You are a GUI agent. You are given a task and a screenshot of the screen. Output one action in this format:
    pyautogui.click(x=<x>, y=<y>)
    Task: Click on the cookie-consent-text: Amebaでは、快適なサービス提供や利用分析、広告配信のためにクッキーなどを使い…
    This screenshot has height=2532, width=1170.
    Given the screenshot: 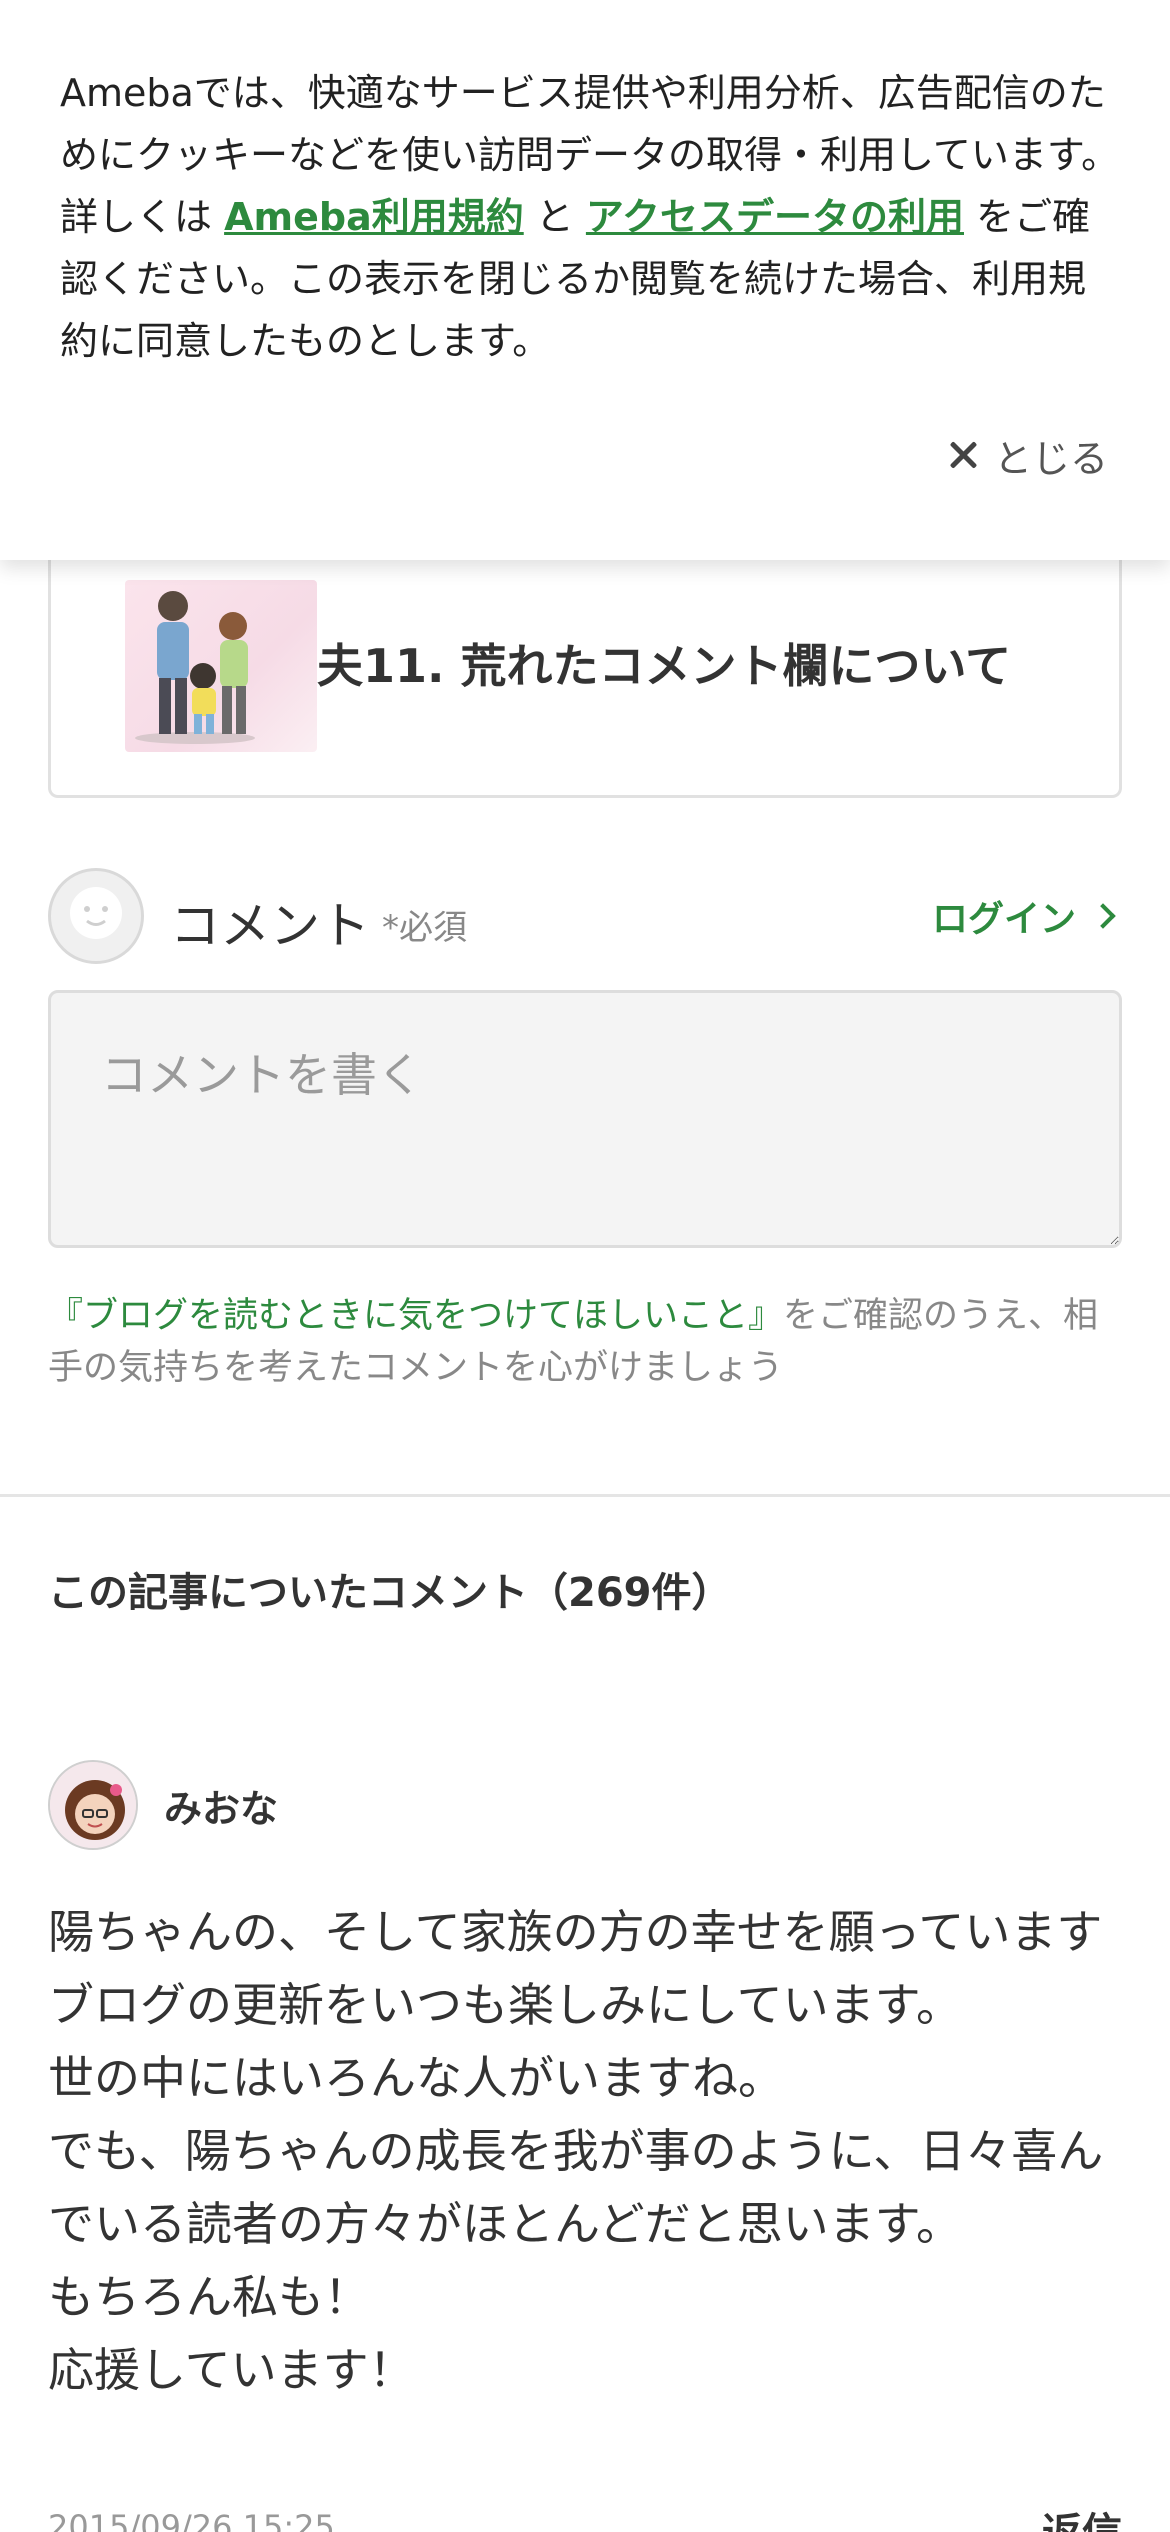 What is the action you would take?
    pyautogui.click(x=590, y=217)
    